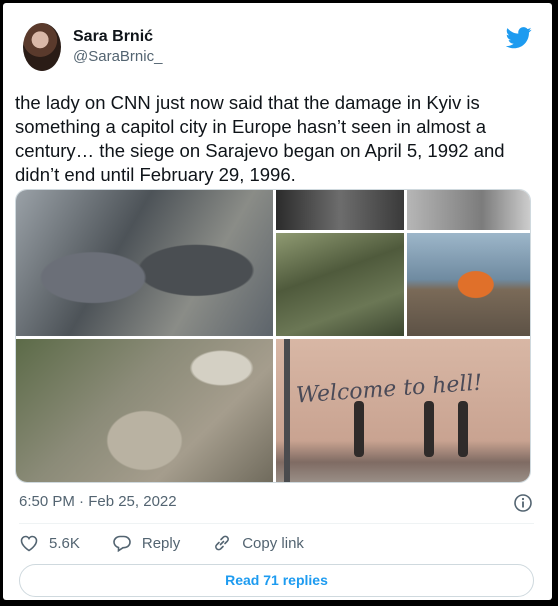 Image resolution: width=558 pixels, height=606 pixels. I want to click on photo-collage, so click(403, 263).